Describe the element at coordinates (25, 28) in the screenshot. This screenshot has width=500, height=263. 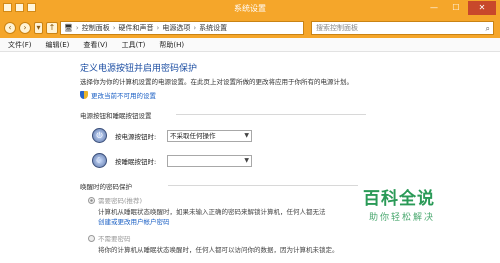
I see `forward-button: ›` at that location.